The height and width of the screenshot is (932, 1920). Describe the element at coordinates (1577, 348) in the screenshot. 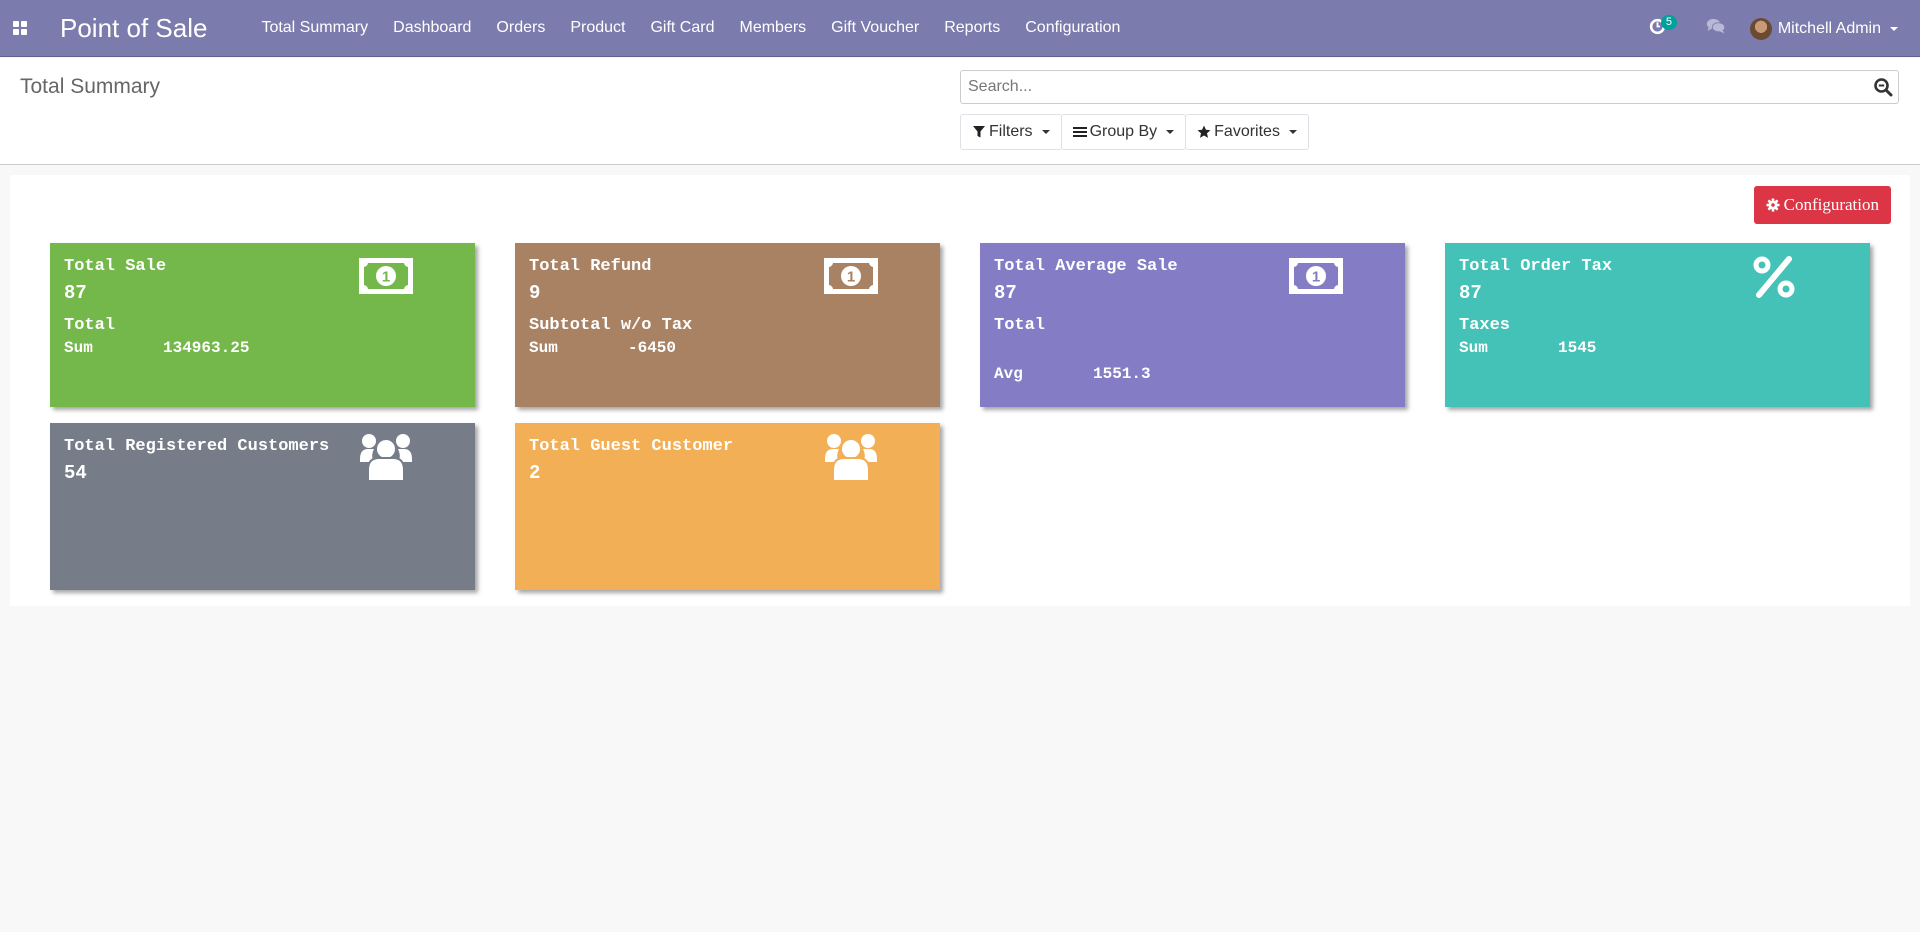

I see `card-stat-value: 1545` at that location.